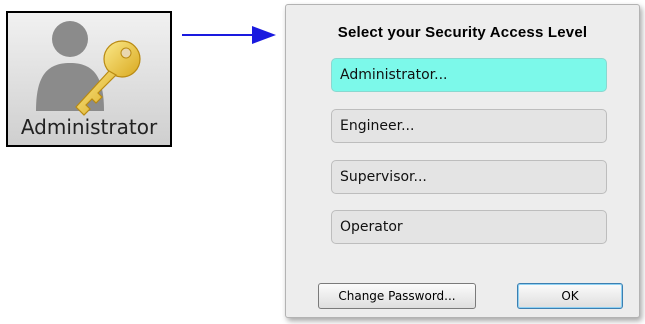  I want to click on dialog-title: Select your Security Access Level, so click(462, 32).